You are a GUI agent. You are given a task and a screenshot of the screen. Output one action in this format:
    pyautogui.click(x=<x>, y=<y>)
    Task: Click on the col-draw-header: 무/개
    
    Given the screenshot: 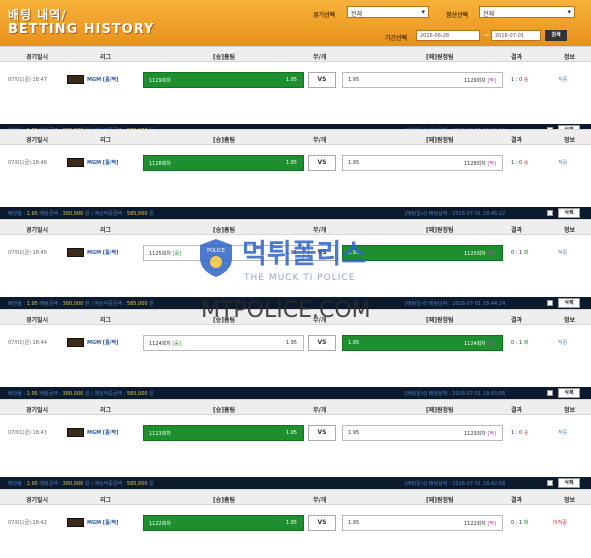 What is the action you would take?
    pyautogui.click(x=320, y=500)
    